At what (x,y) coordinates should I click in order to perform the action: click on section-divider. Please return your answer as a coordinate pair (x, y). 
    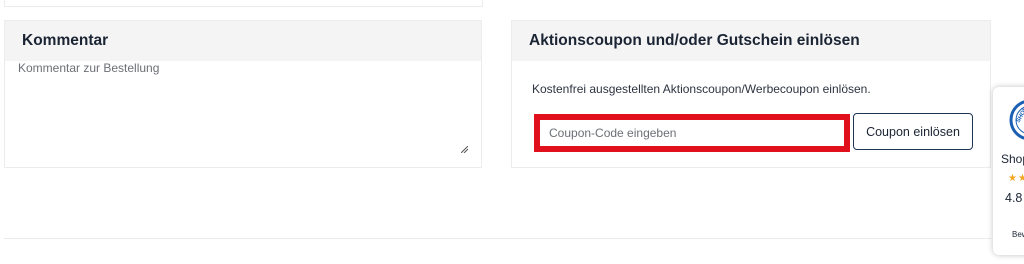
    Looking at the image, I should click on (497, 238).